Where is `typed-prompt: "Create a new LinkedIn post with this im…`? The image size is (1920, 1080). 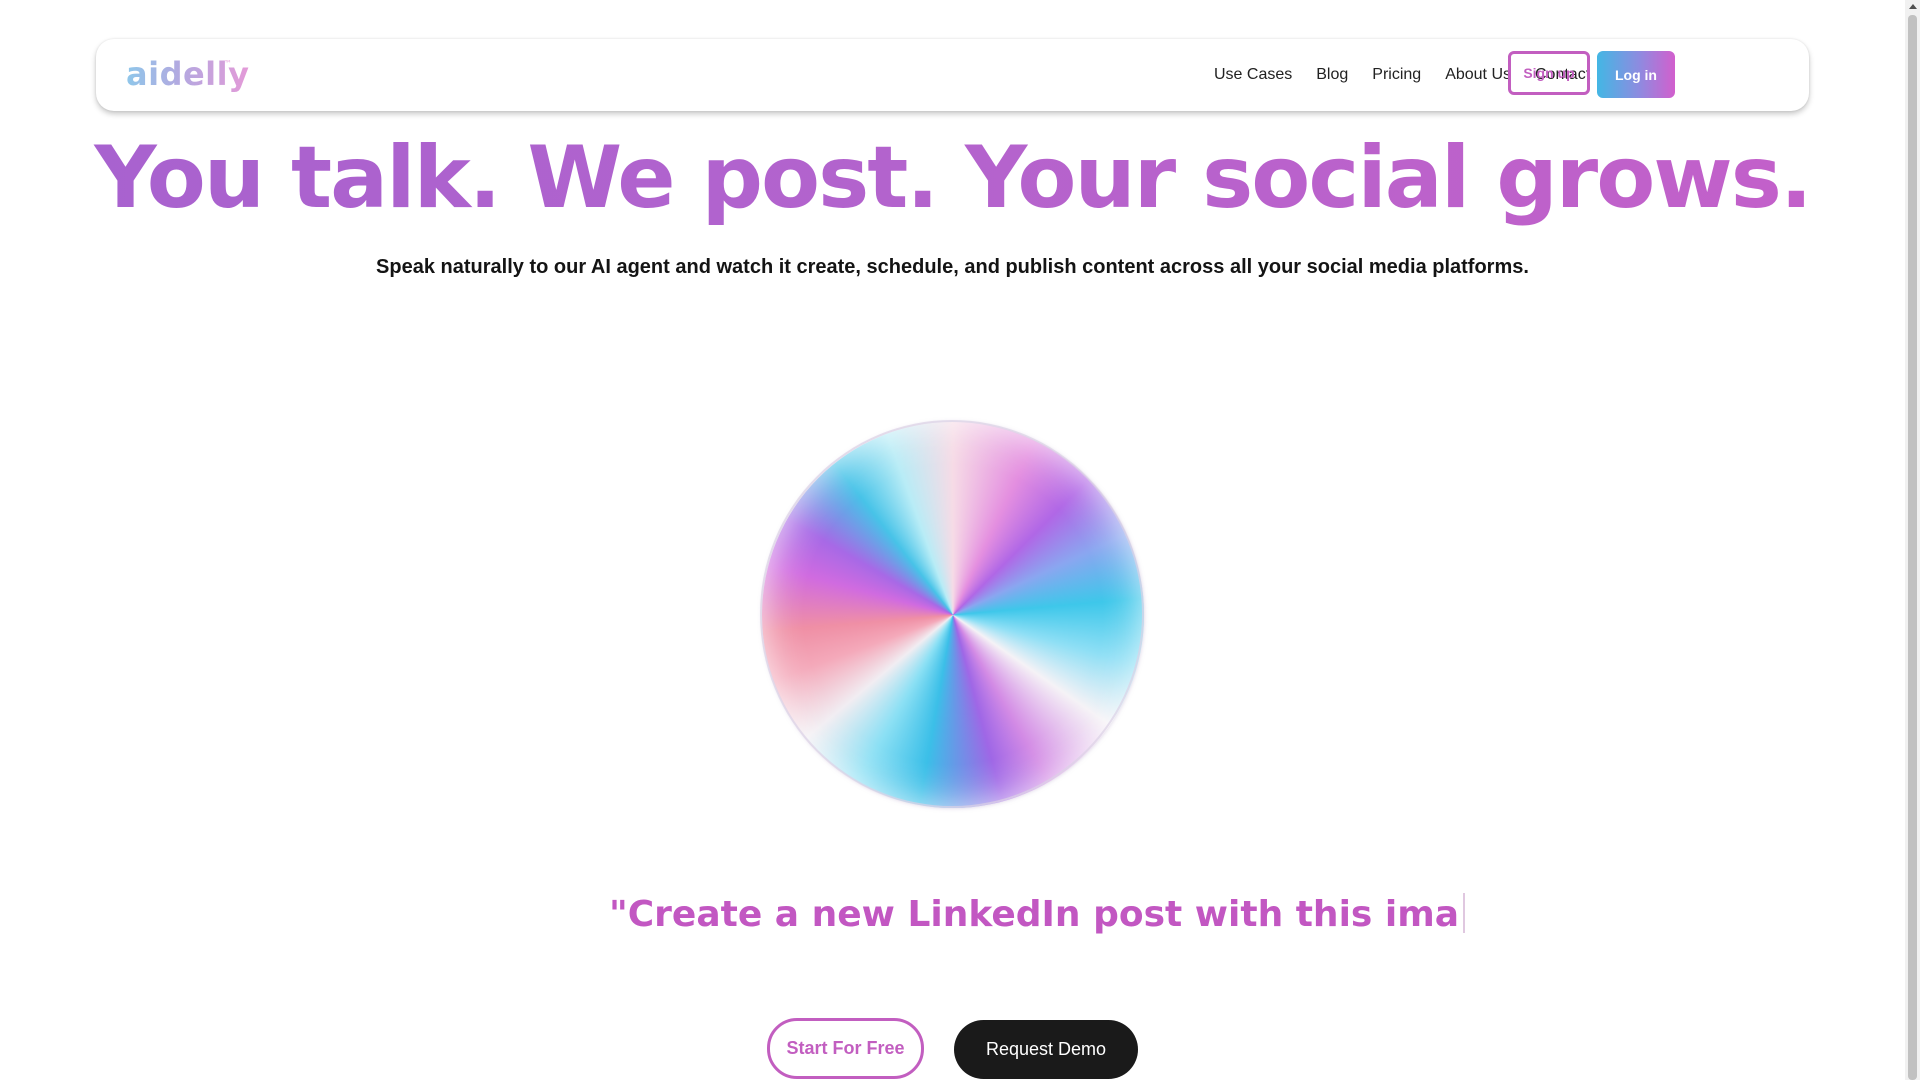
typed-prompt: "Create a new LinkedIn post with this im… is located at coordinates (1037, 914).